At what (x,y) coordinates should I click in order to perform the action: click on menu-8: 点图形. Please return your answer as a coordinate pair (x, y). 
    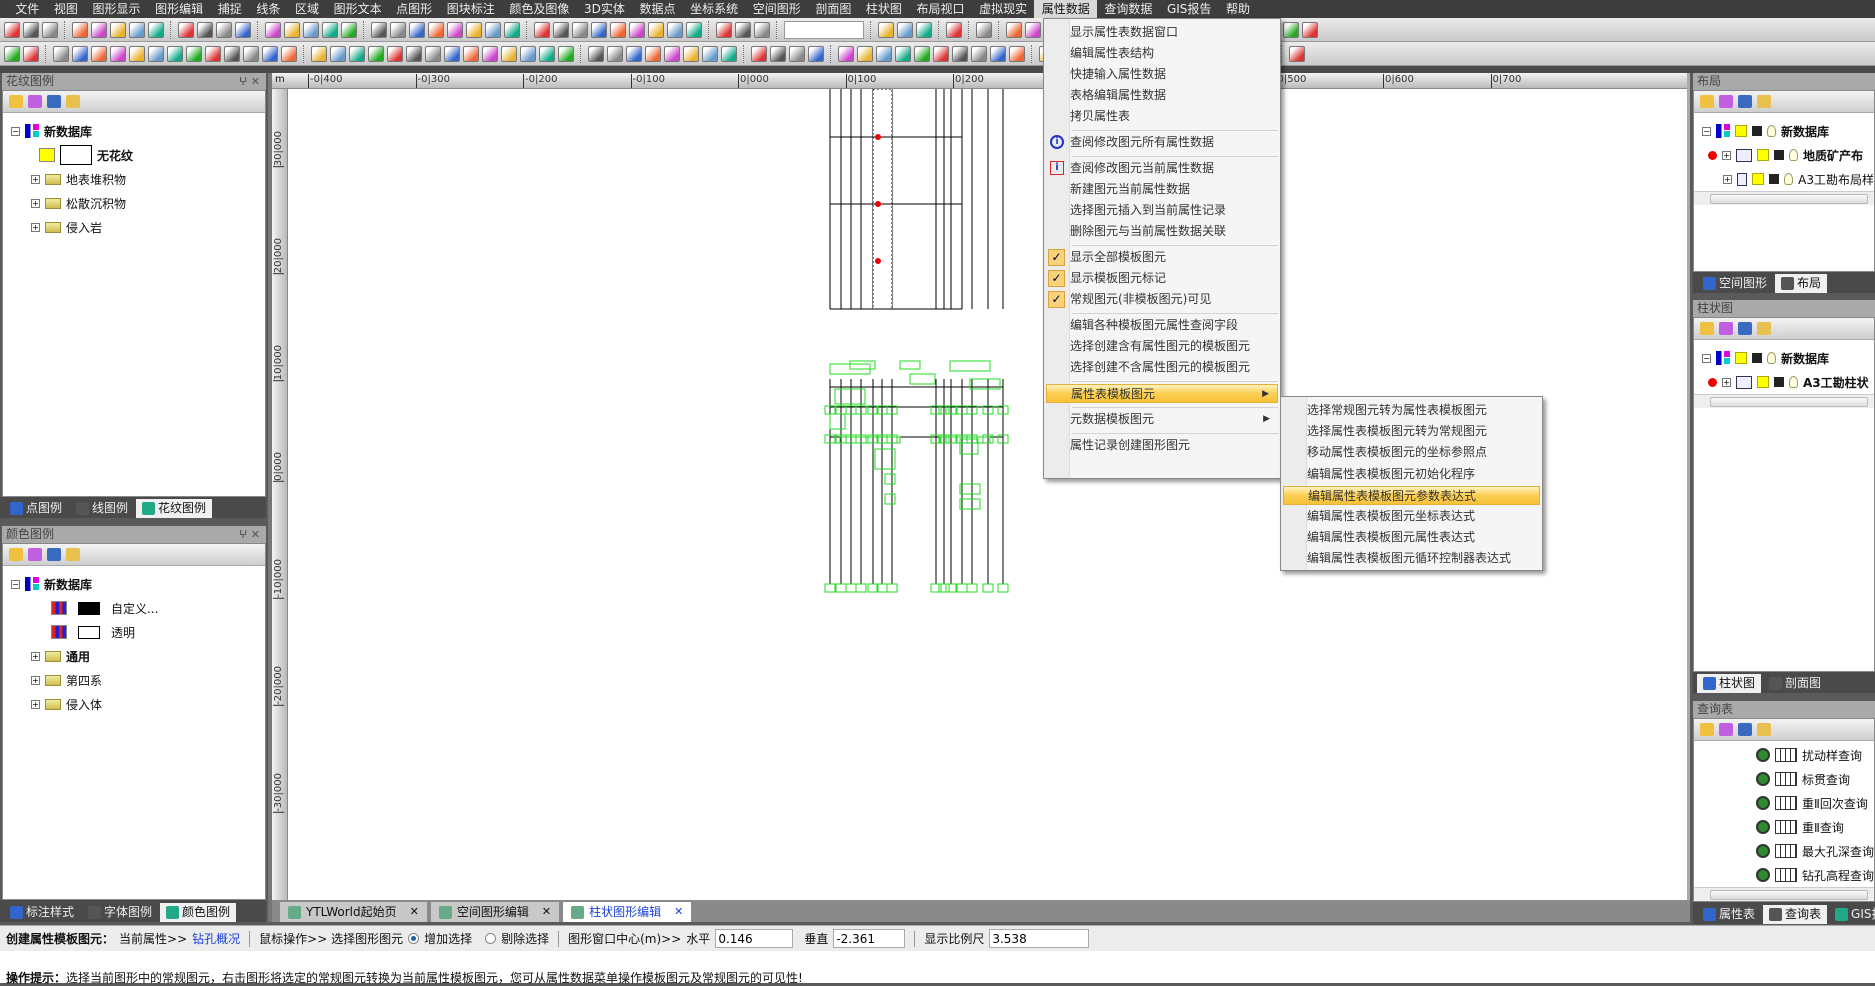
    Looking at the image, I should click on (414, 9).